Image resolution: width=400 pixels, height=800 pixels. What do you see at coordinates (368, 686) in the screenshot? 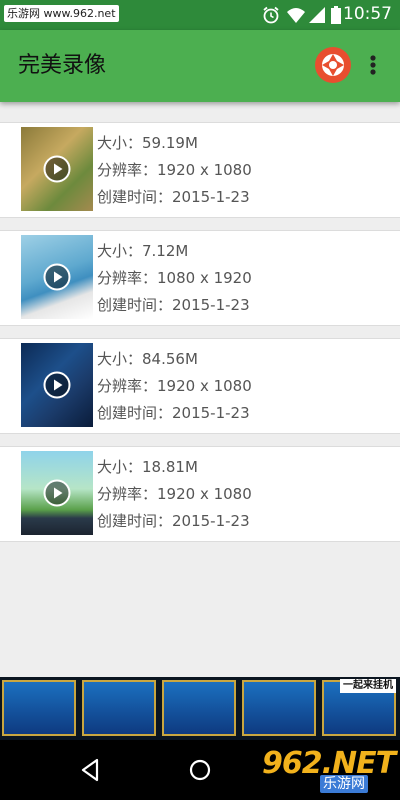
I see `ad-text: 一起来挂机` at bounding box center [368, 686].